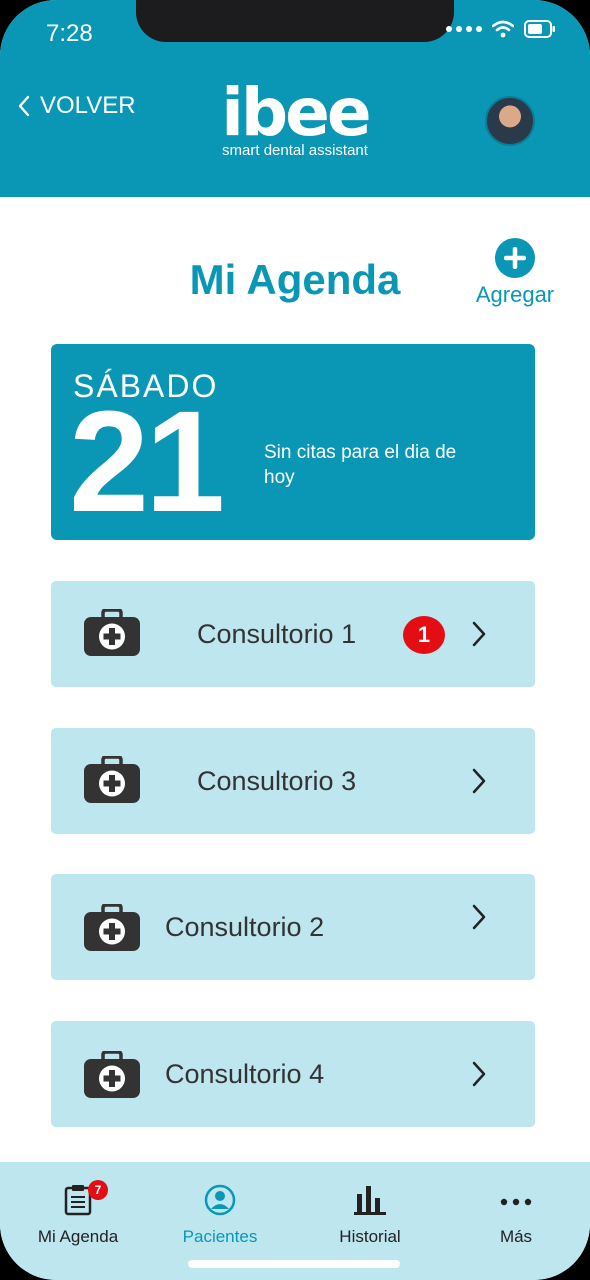  I want to click on chevron-left-icon, so click(24, 106).